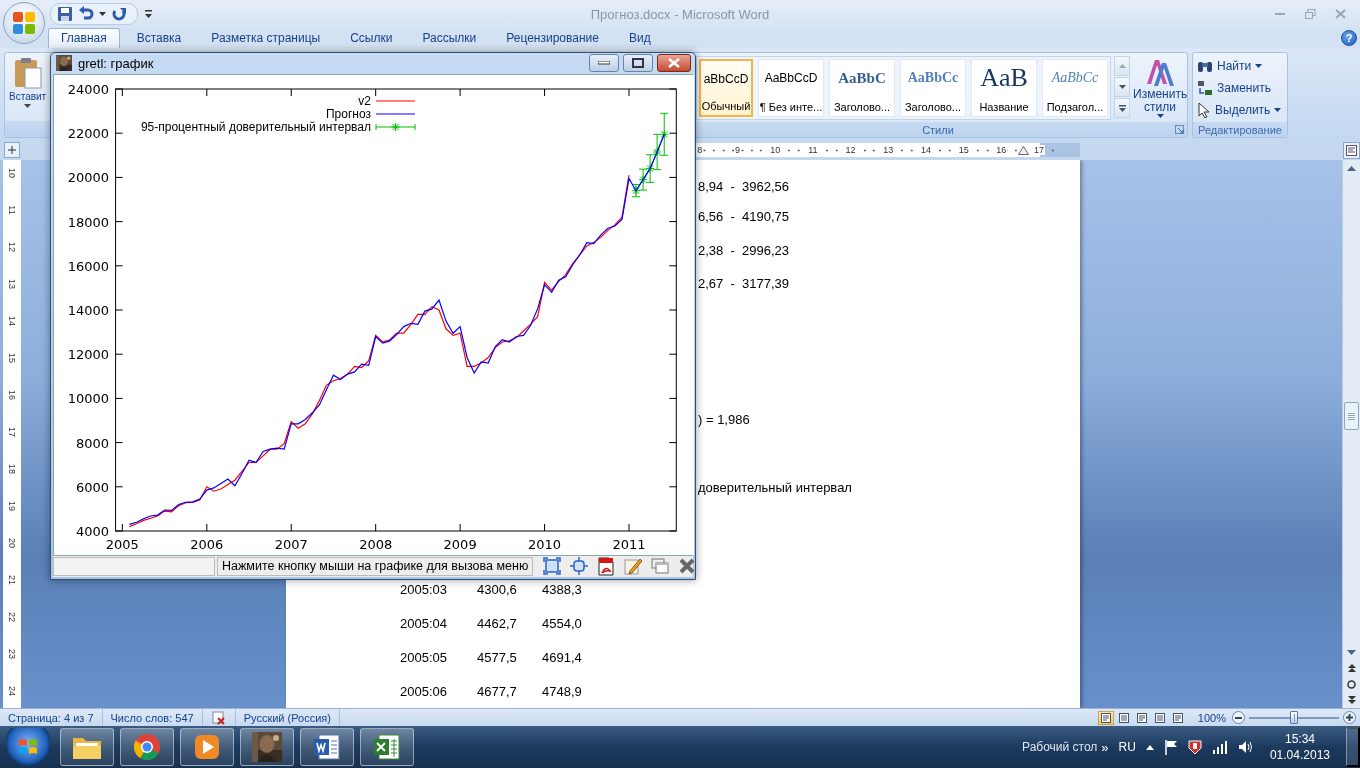 This screenshot has width=1360, height=768. I want to click on ribbon-tab: Разметка страницы, so click(266, 38).